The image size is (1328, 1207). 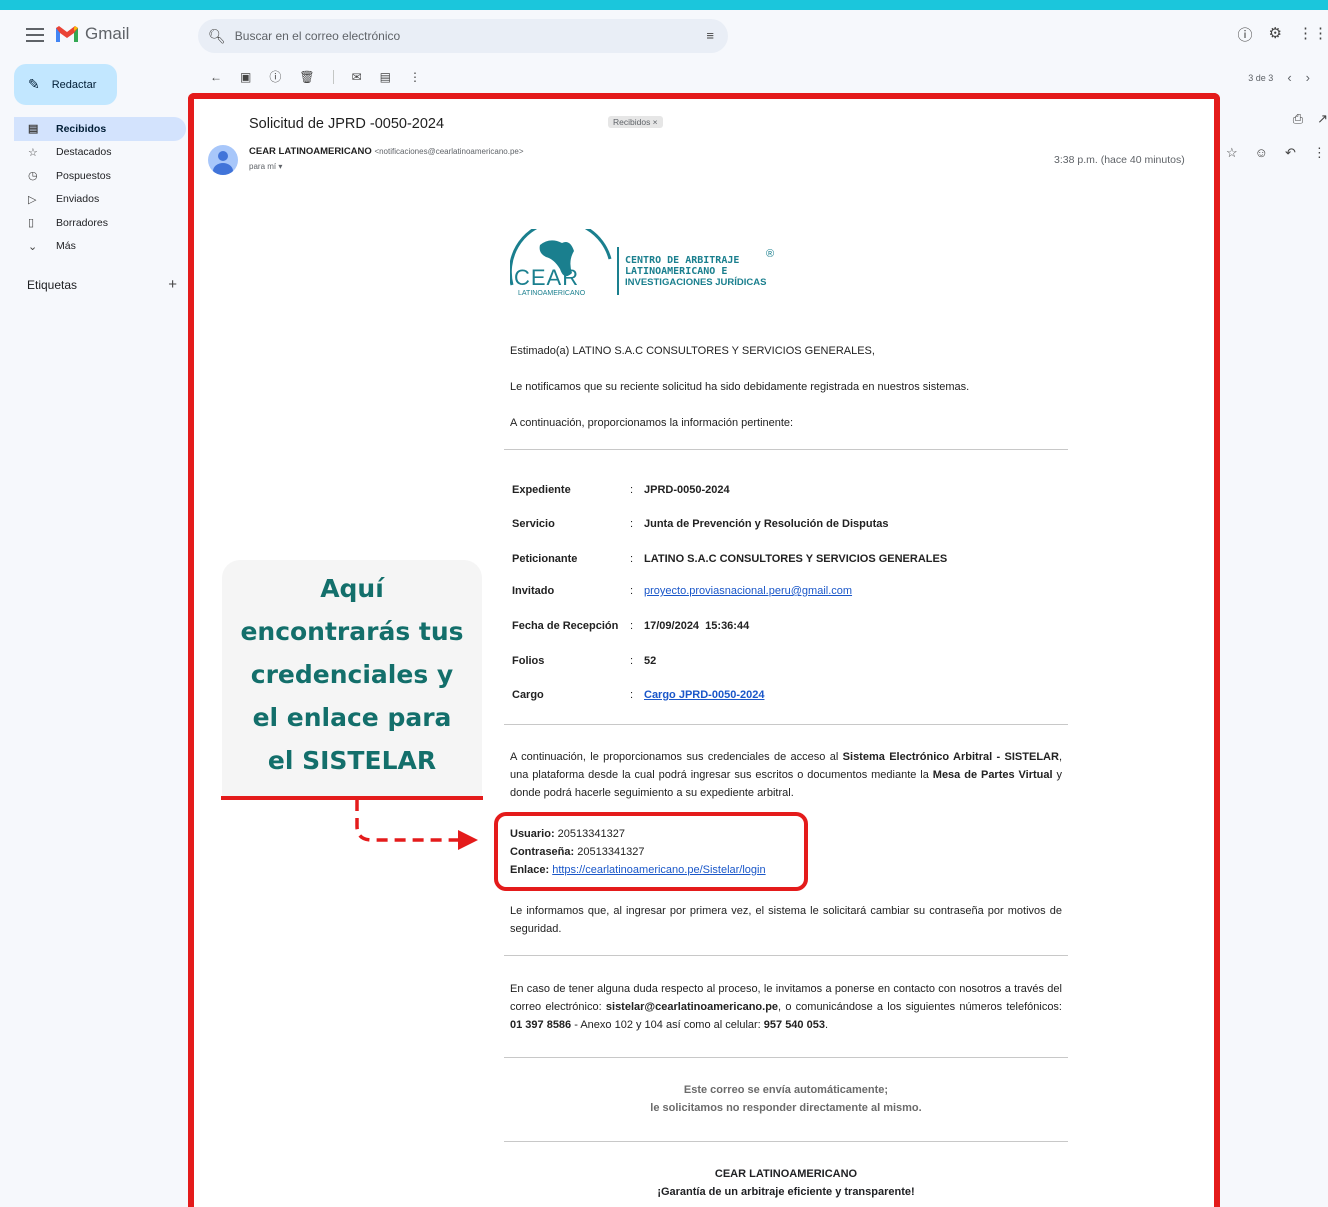 I want to click on move-to-icon: ▤, so click(x=385, y=77).